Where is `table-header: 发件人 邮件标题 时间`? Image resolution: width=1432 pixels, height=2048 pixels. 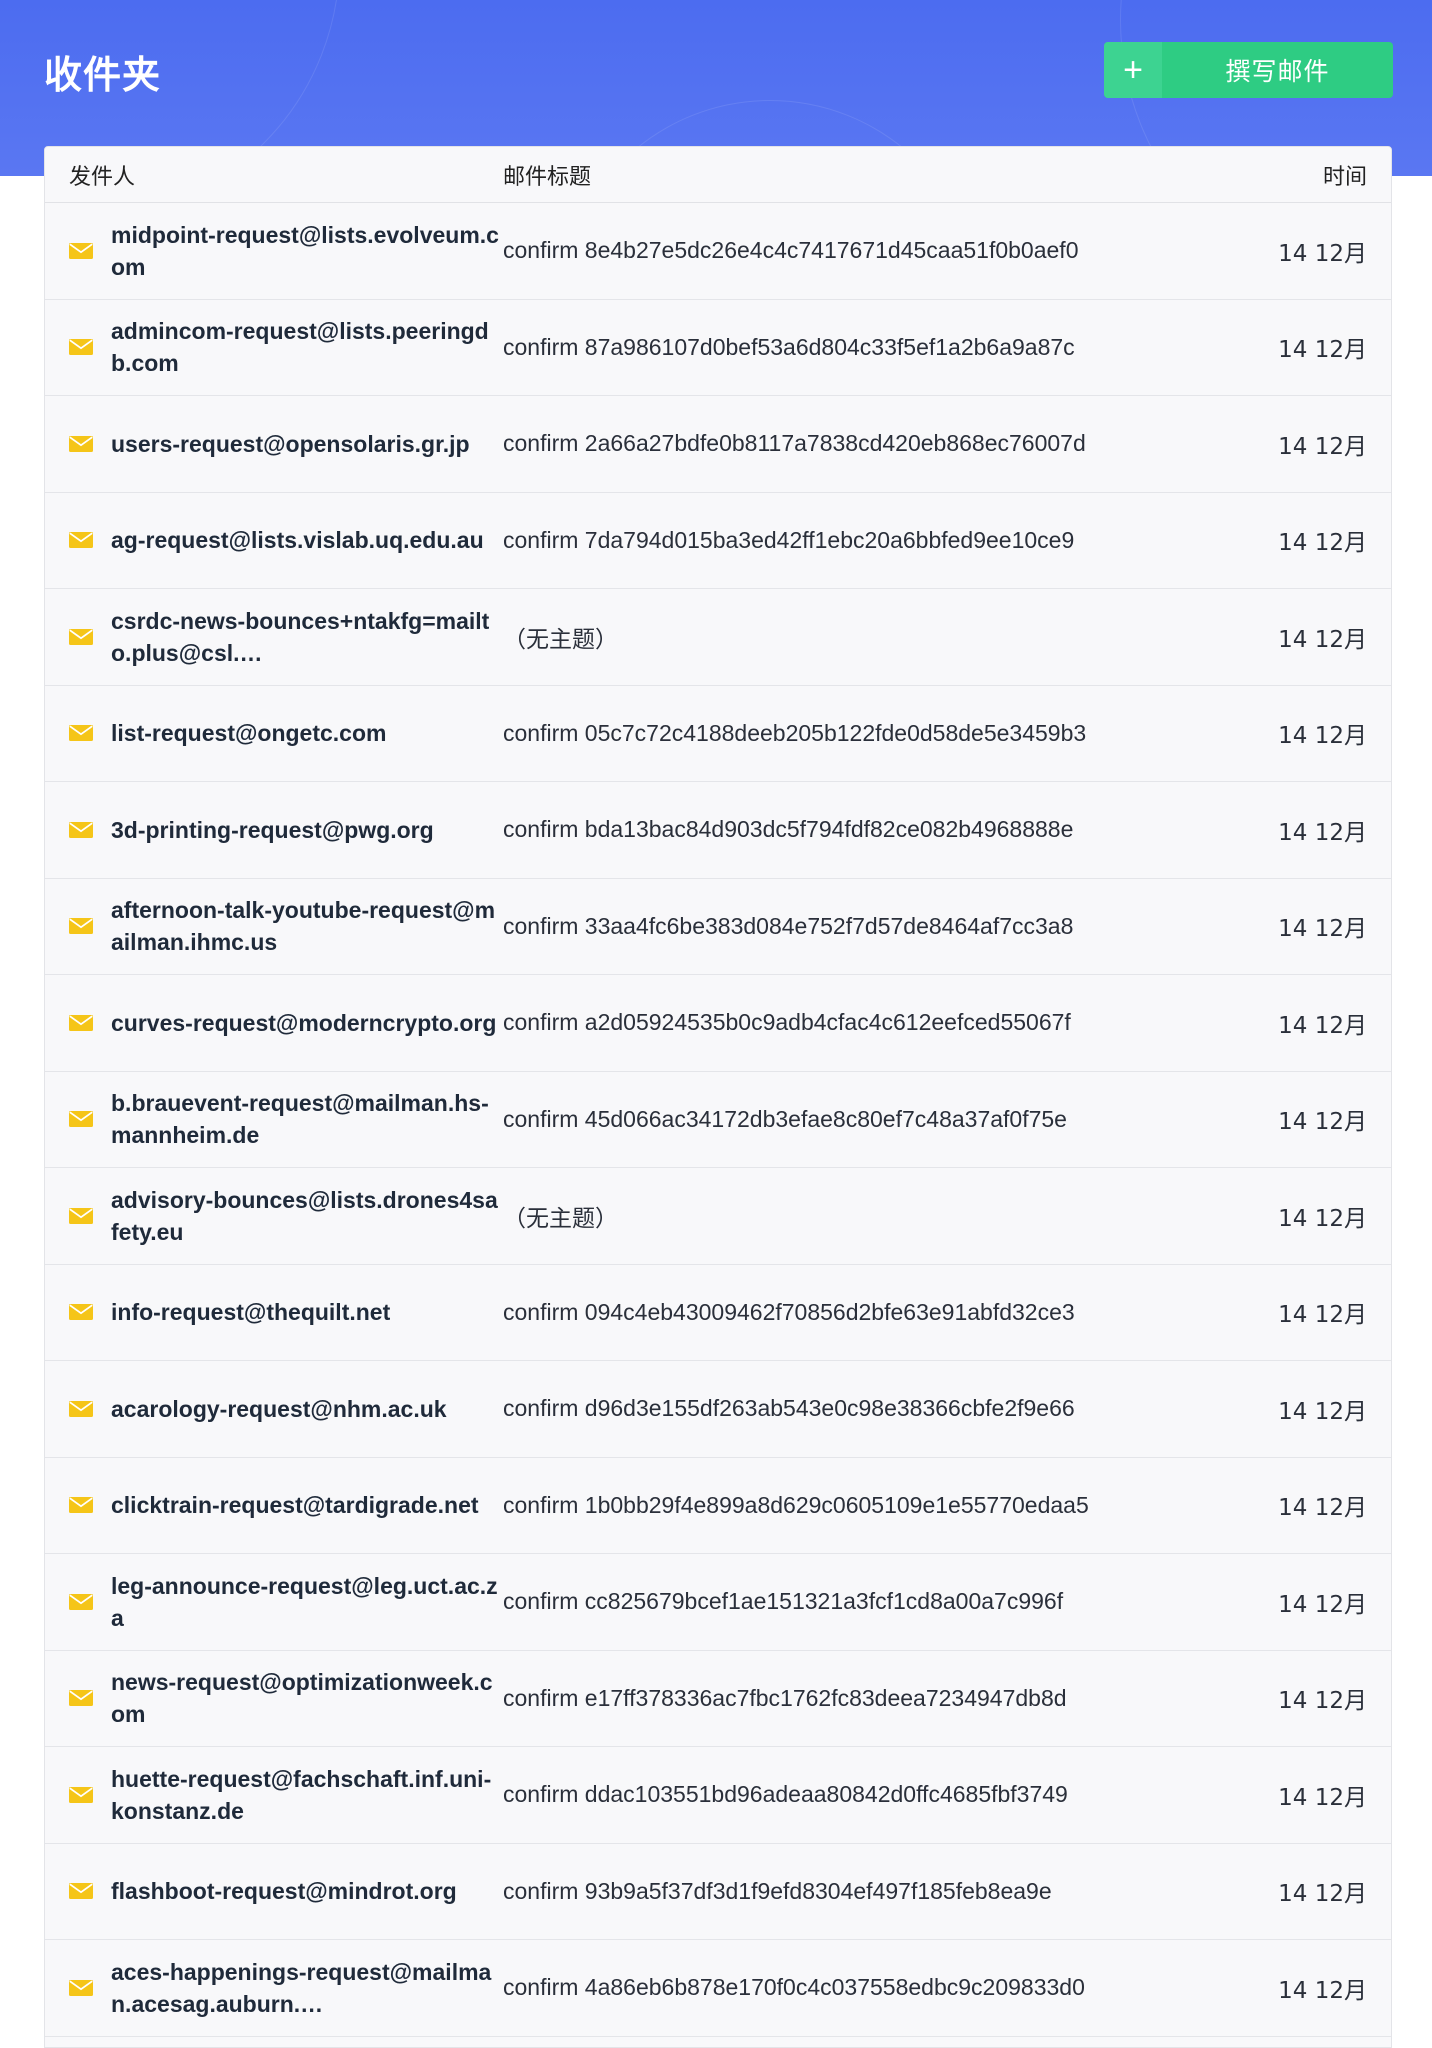
table-header: 发件人 邮件标题 时间 is located at coordinates (718, 175).